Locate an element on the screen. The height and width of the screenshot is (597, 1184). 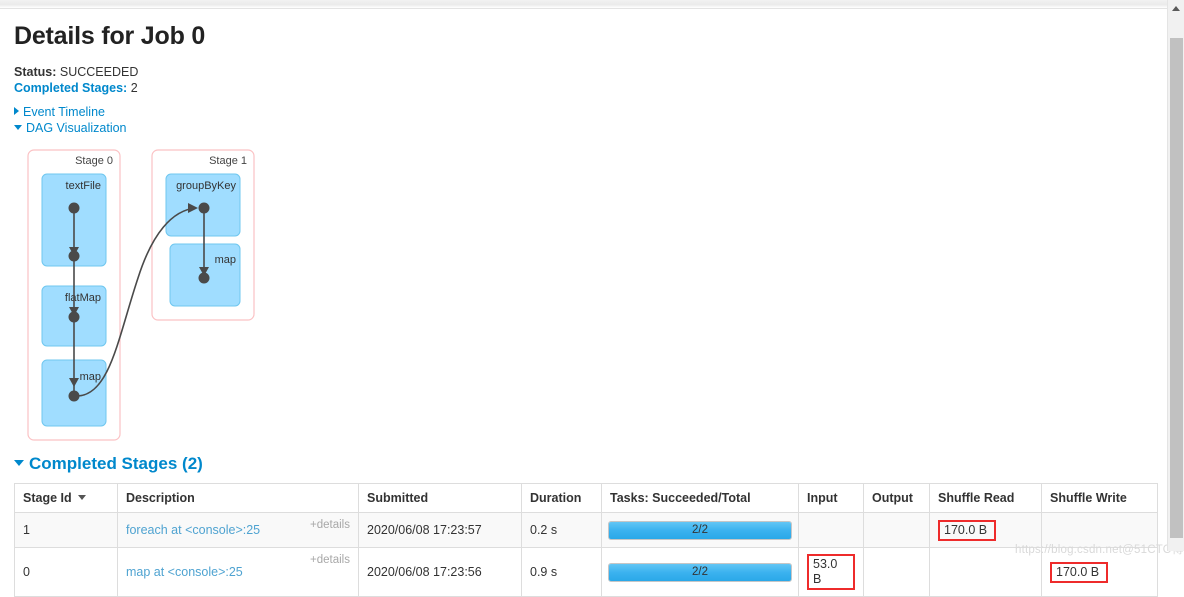
dag-dot-textfile-in is located at coordinates (74, 256).